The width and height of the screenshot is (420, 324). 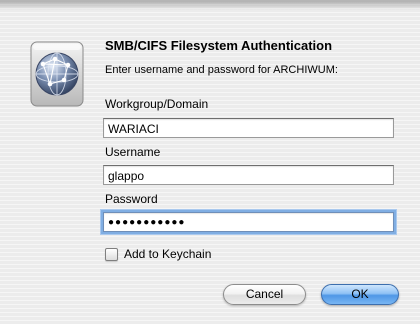 I want to click on workgroup-field, so click(x=248, y=128).